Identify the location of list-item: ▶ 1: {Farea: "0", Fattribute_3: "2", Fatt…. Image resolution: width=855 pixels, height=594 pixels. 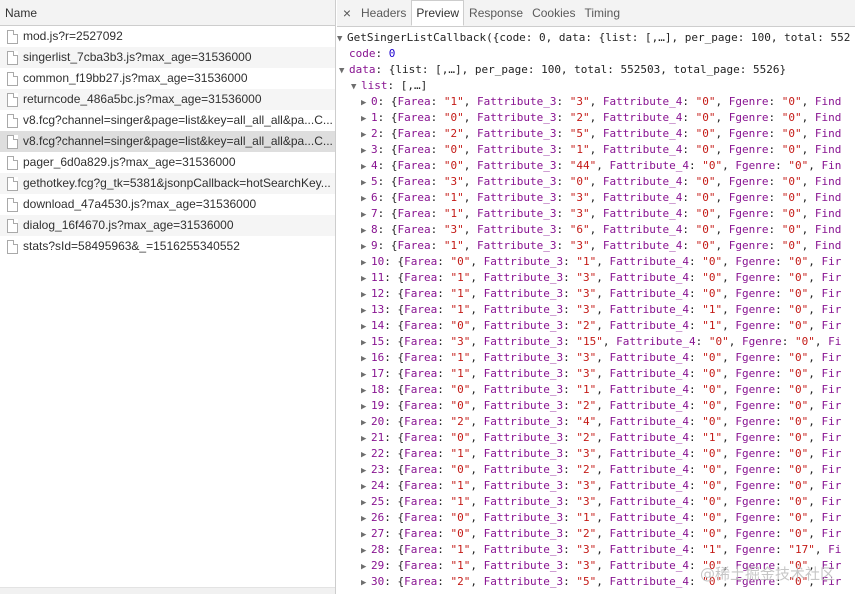
(596, 118).